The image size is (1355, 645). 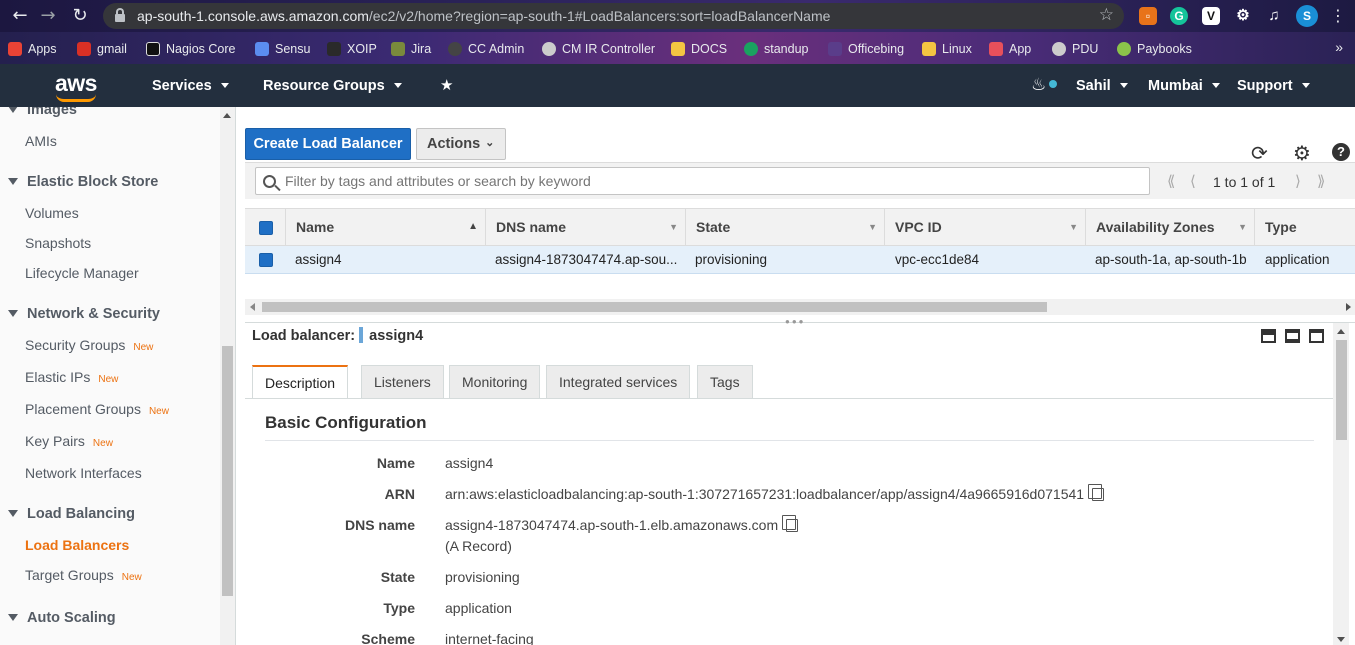 What do you see at coordinates (699, 48) in the screenshot?
I see `bookmark-docs: DOCS` at bounding box center [699, 48].